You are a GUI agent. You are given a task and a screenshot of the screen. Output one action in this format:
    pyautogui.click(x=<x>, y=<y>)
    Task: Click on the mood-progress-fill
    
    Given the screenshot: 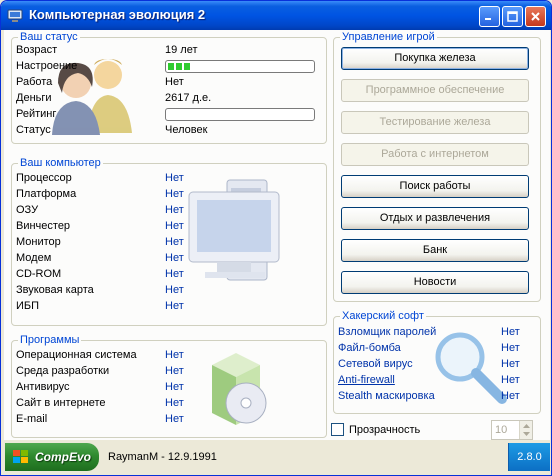 What is the action you would take?
    pyautogui.click(x=180, y=66)
    